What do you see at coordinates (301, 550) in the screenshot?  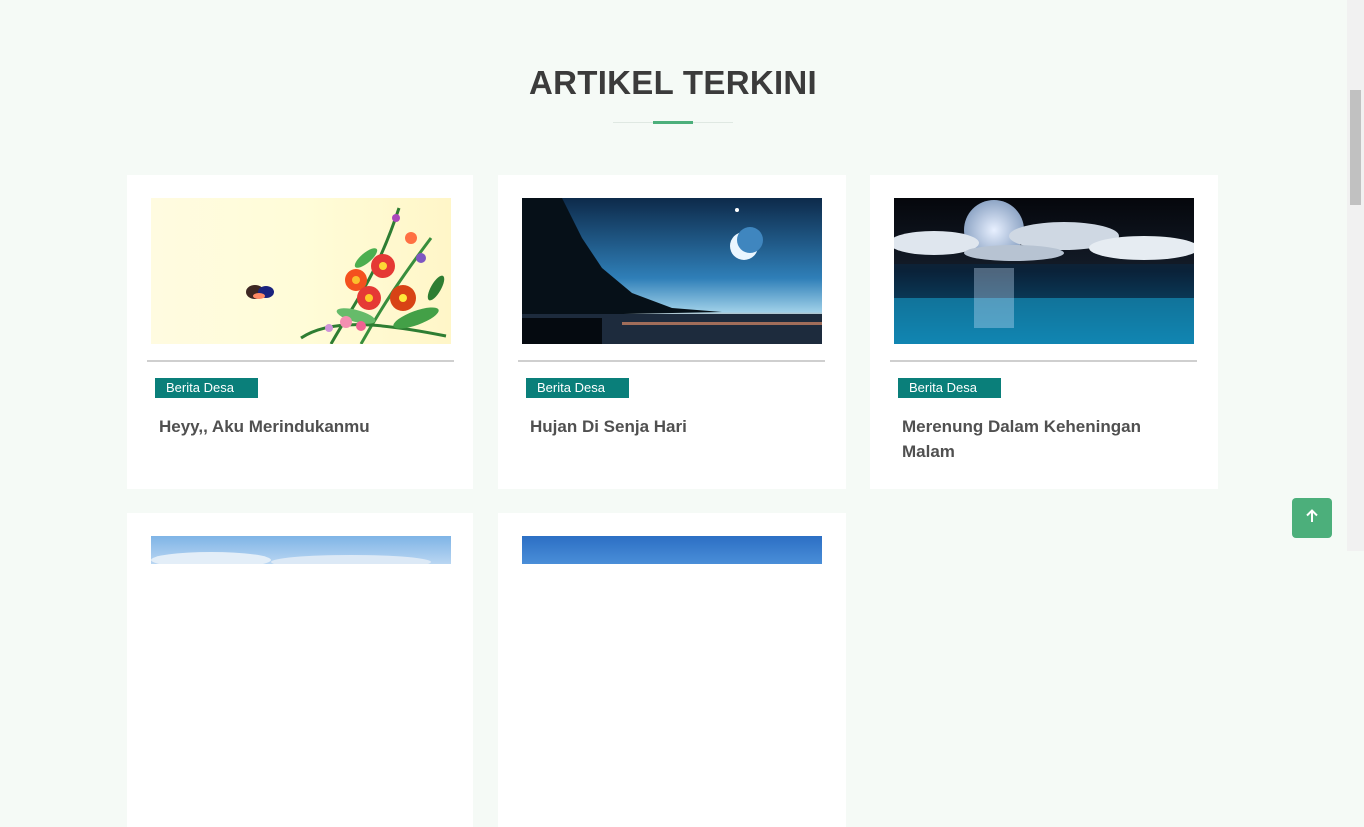 I see `sky-image` at bounding box center [301, 550].